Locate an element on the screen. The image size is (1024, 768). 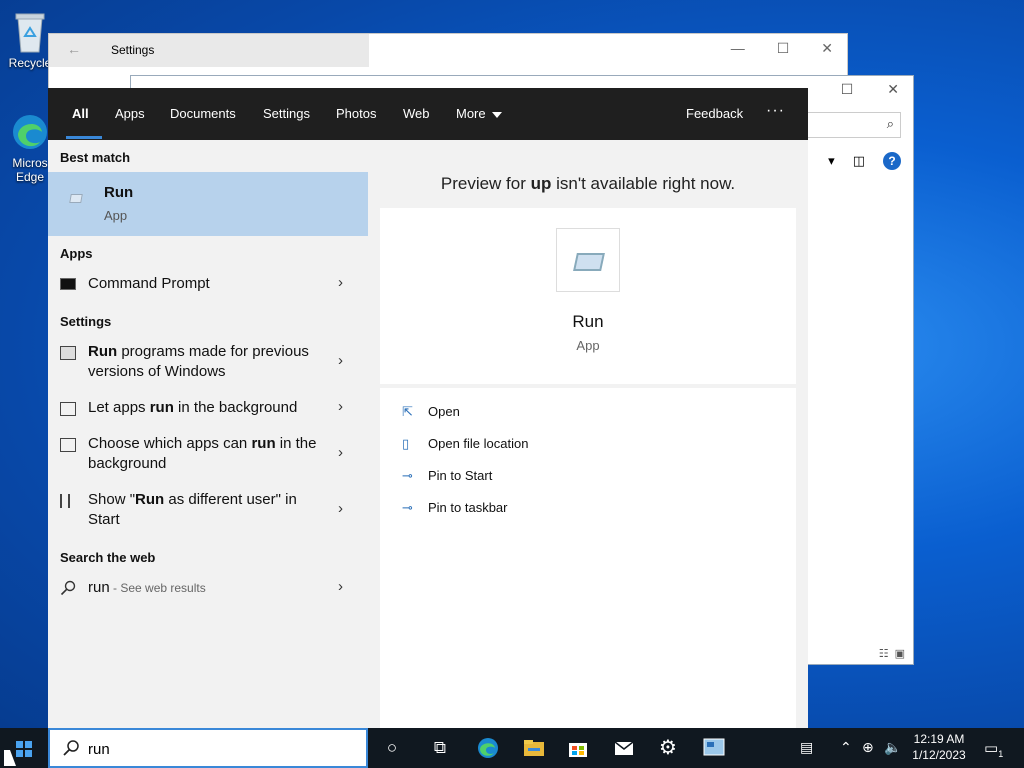
action-label: Pin to Start is located at coordinates (460, 475).